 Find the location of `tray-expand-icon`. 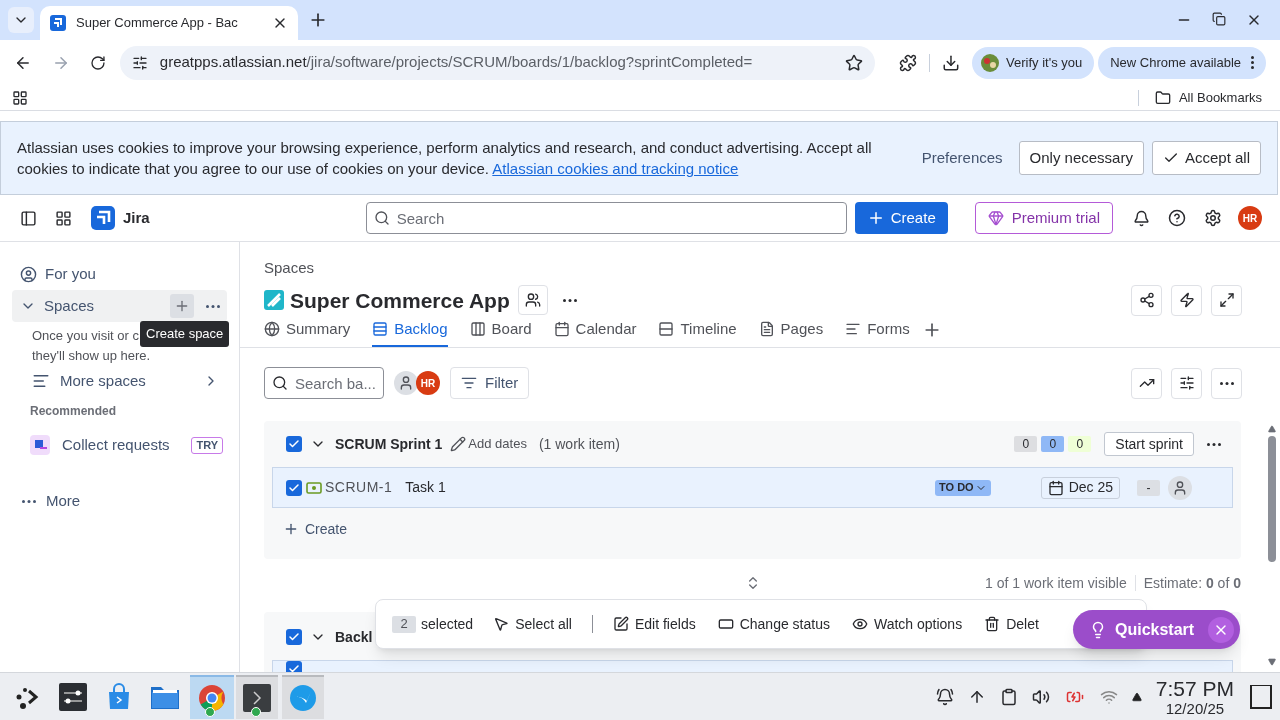

tray-expand-icon is located at coordinates (1136, 696).